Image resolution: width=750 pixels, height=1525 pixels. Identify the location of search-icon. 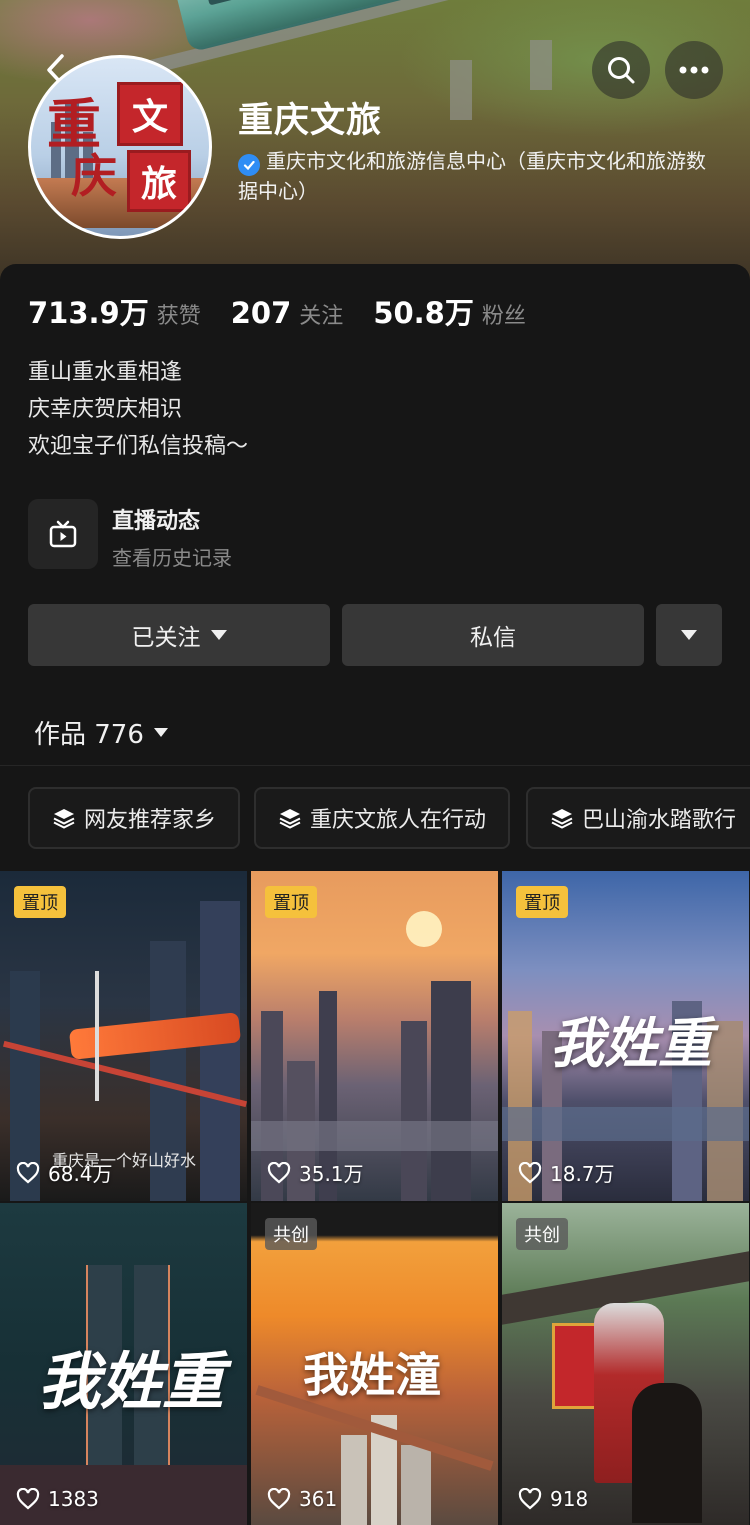
(621, 70).